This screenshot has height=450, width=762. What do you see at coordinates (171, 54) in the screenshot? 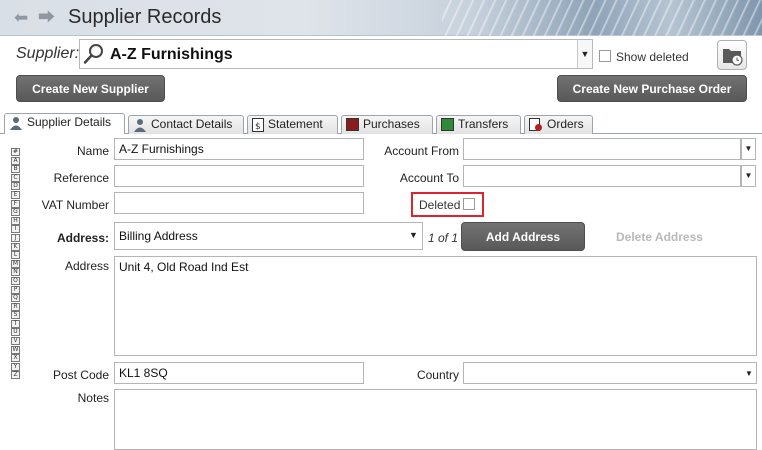
I see `supplier-value: A-Z Furnishings` at bounding box center [171, 54].